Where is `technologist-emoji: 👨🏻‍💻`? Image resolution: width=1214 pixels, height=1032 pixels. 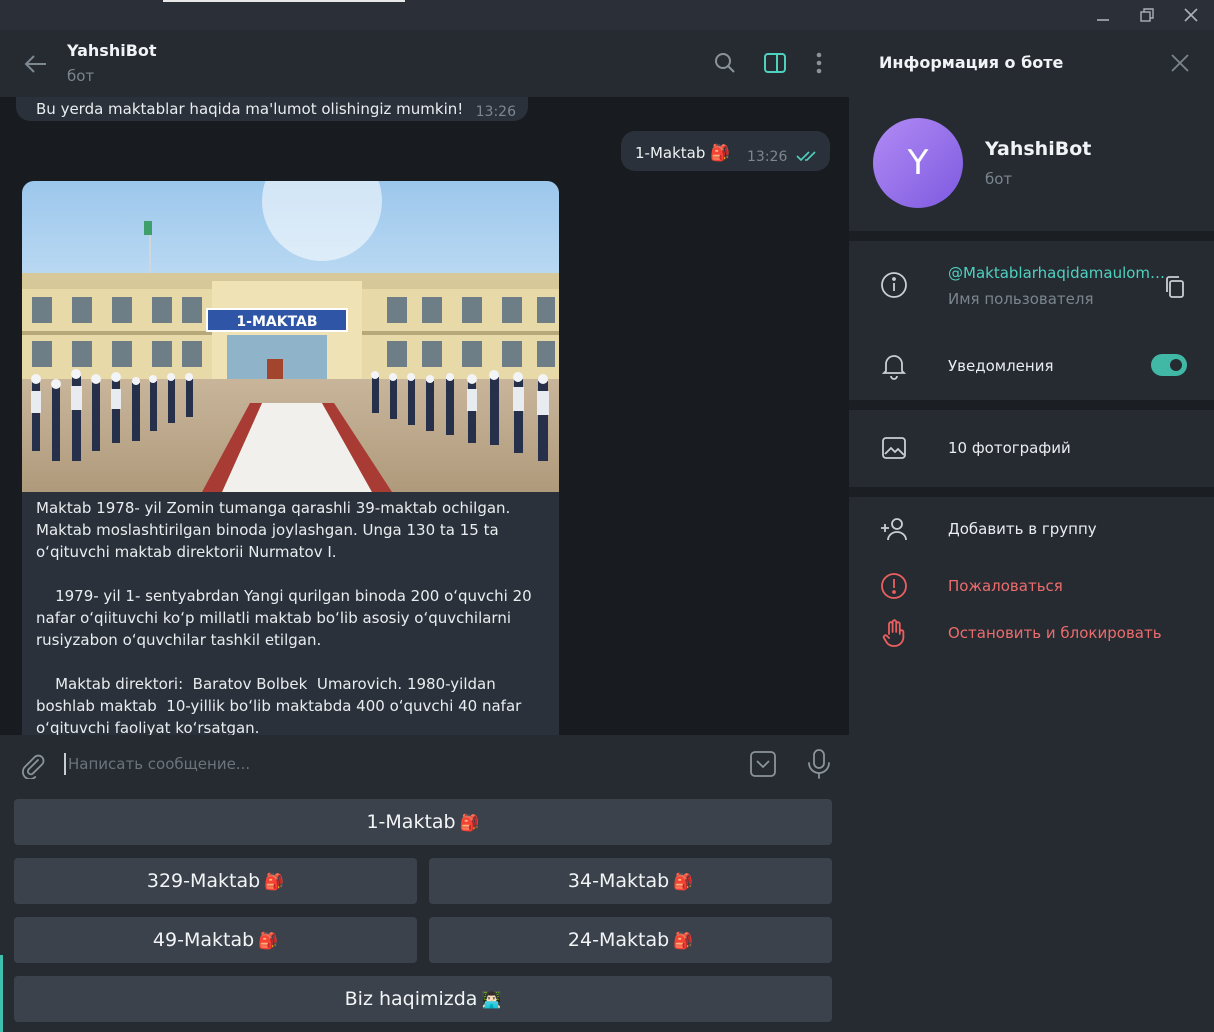
technologist-emoji: 👨🏻‍💻 is located at coordinates (491, 999).